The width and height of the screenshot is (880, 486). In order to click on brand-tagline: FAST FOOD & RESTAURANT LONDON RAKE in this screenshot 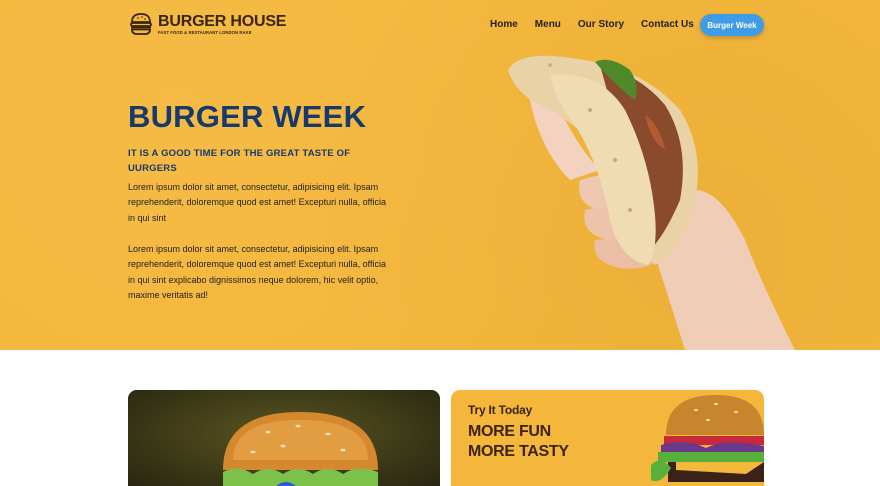, I will do `click(205, 32)`.